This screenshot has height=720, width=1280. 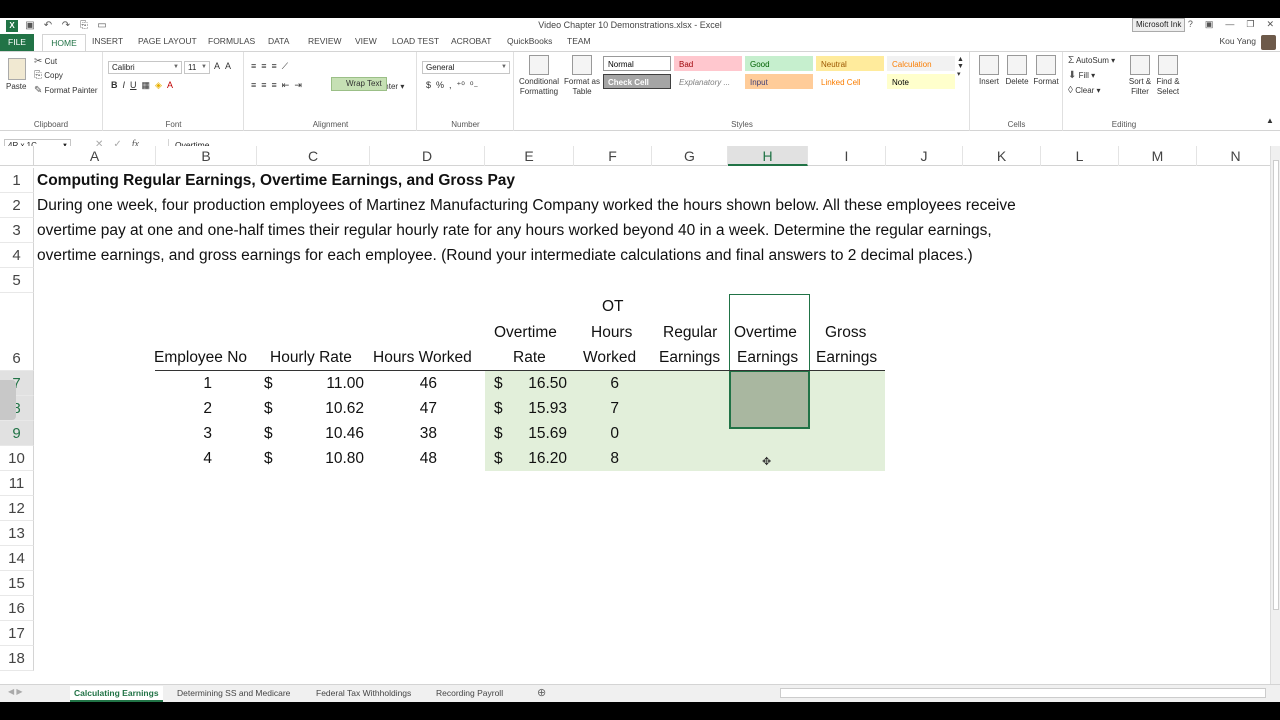 I want to click on header-gross-earnings-line1: Gross, so click(x=845, y=332).